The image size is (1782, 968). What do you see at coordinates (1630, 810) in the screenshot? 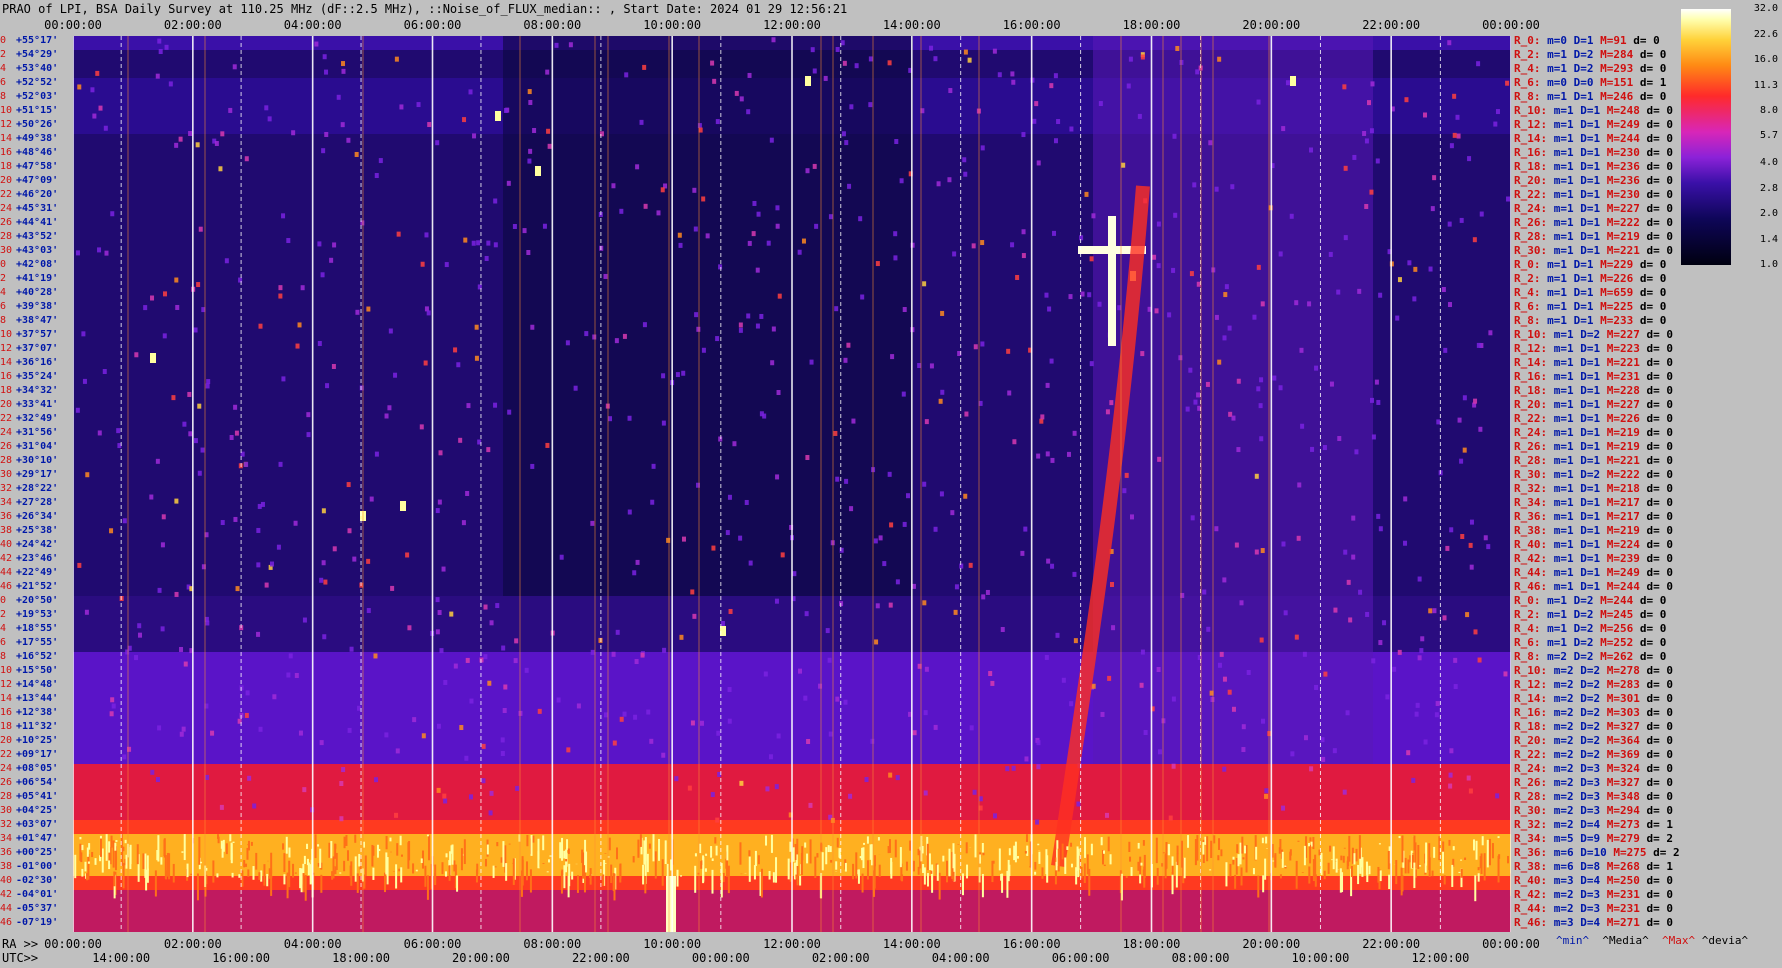
I see `stat-max: 294` at bounding box center [1630, 810].